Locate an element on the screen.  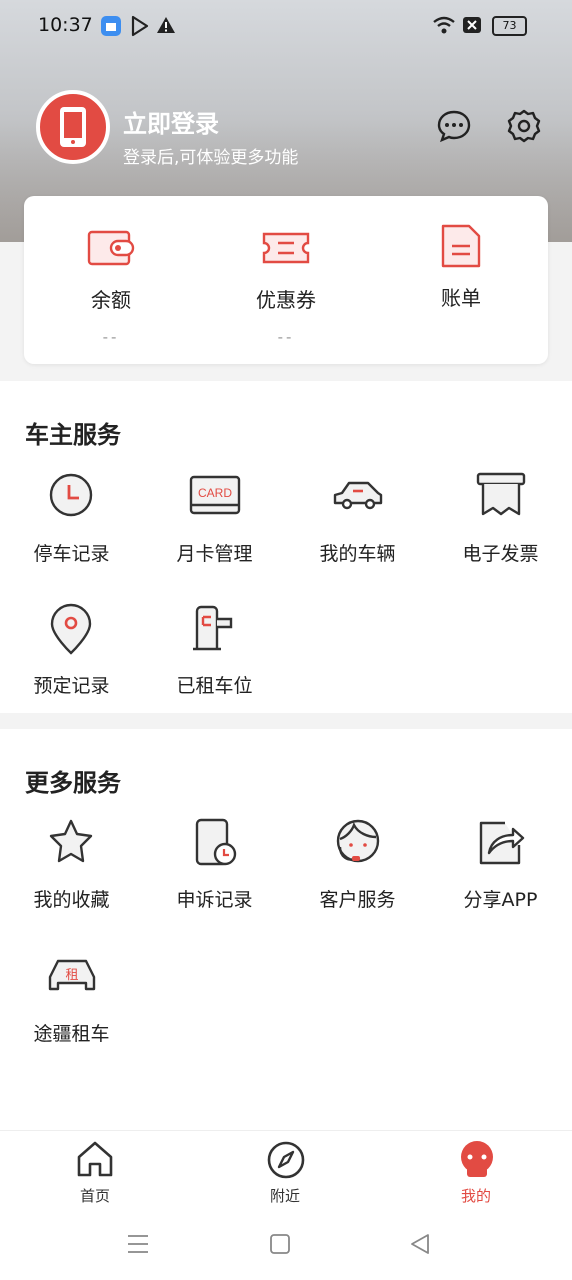
parking-gate-icon is located at coordinates (213, 628).